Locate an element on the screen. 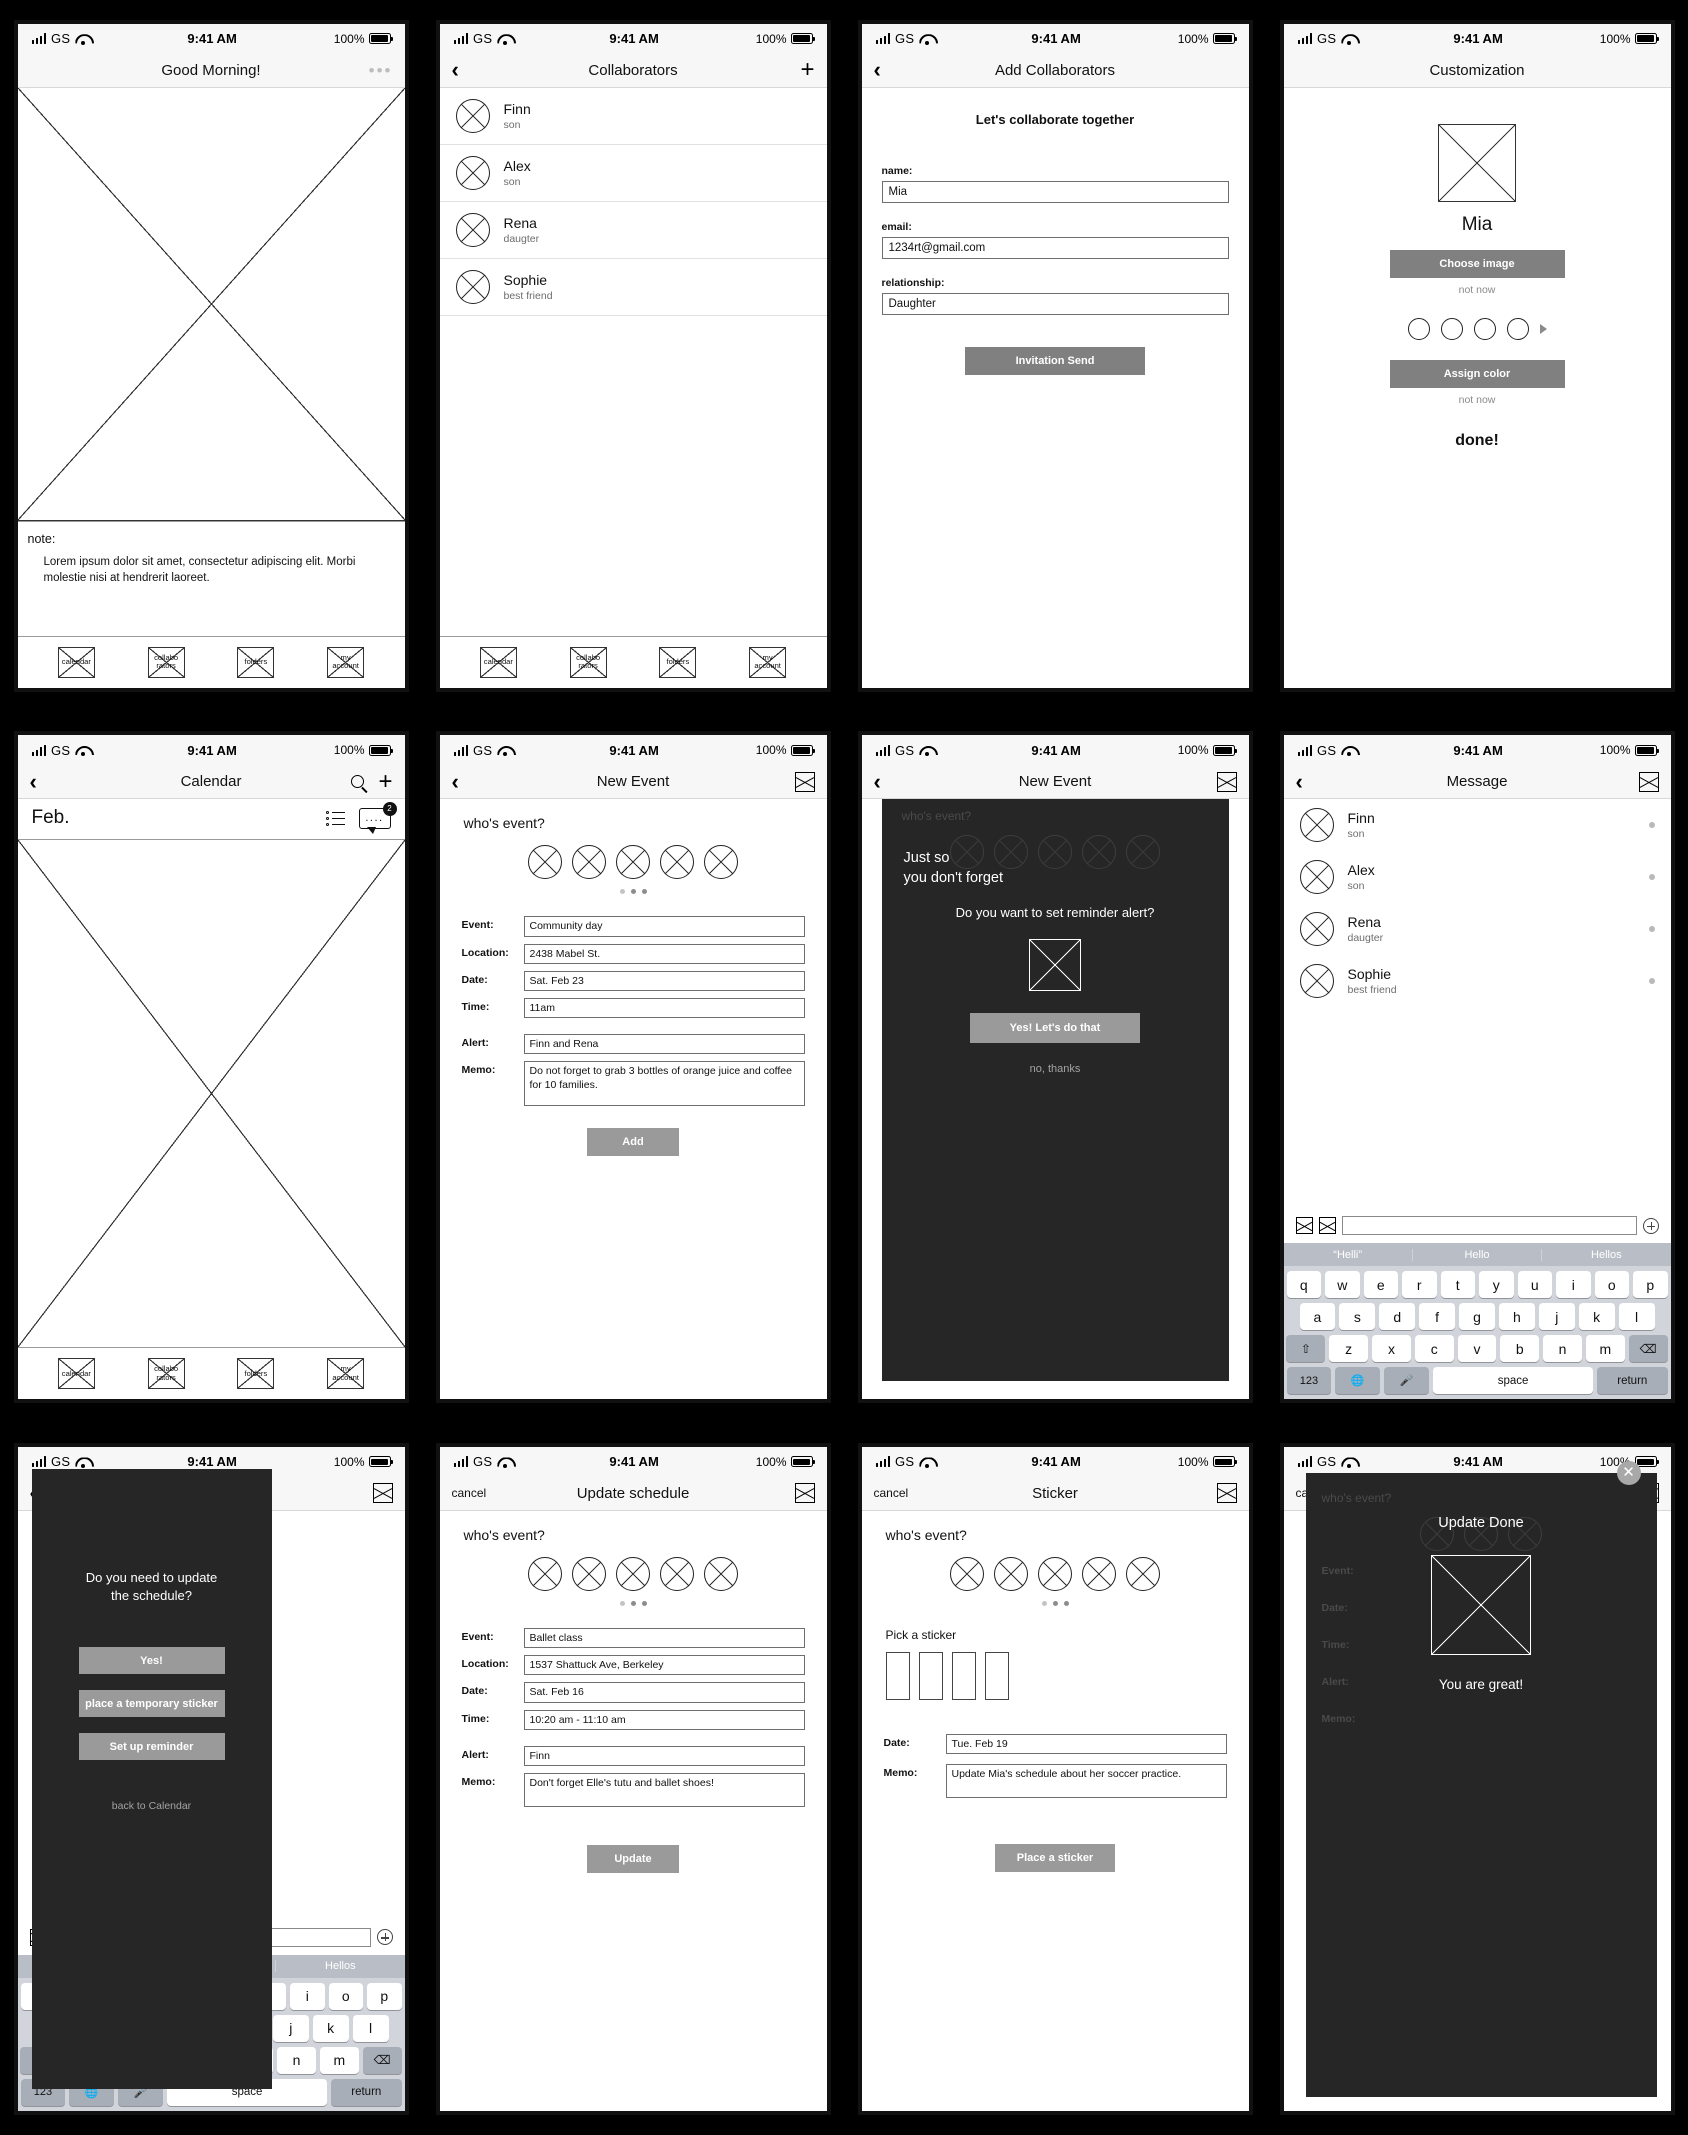  field-alert: Alert: Finn and Rena is located at coordinates (633, 1044).